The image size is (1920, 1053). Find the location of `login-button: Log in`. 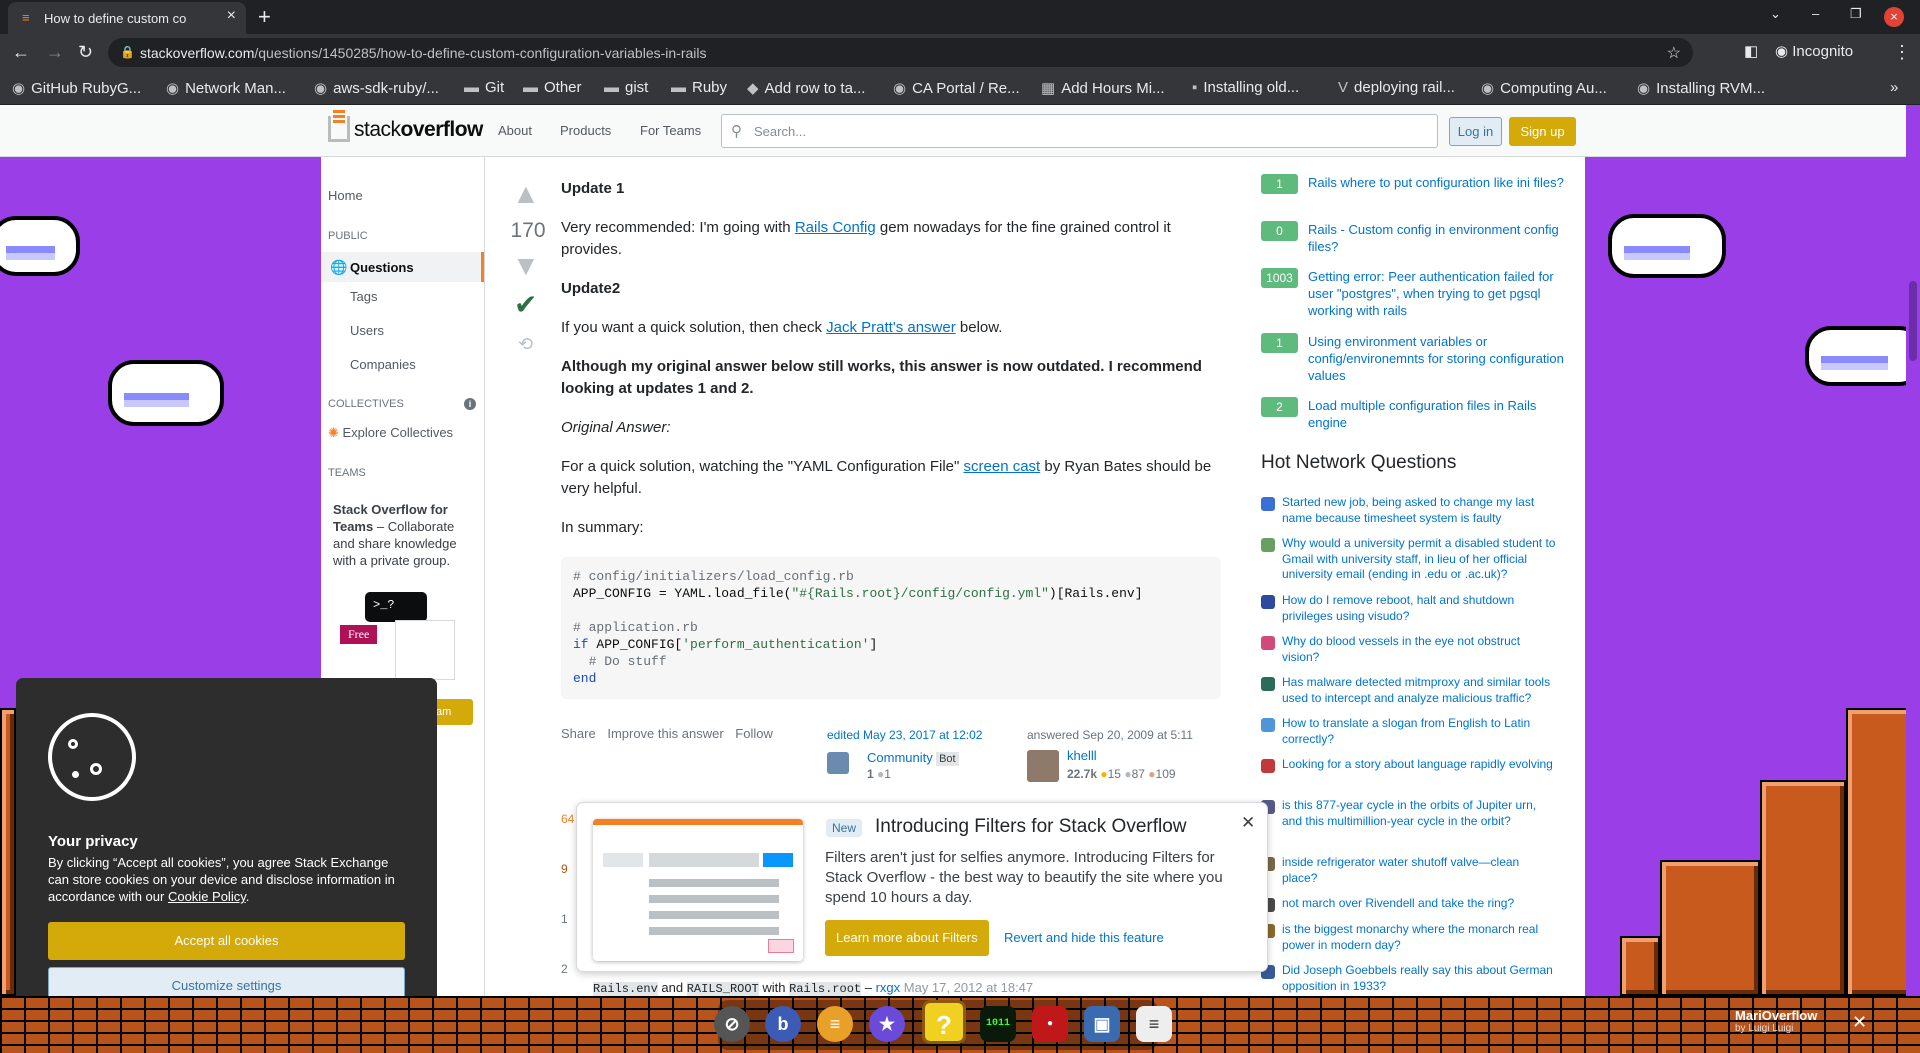

login-button: Log in is located at coordinates (1475, 131).